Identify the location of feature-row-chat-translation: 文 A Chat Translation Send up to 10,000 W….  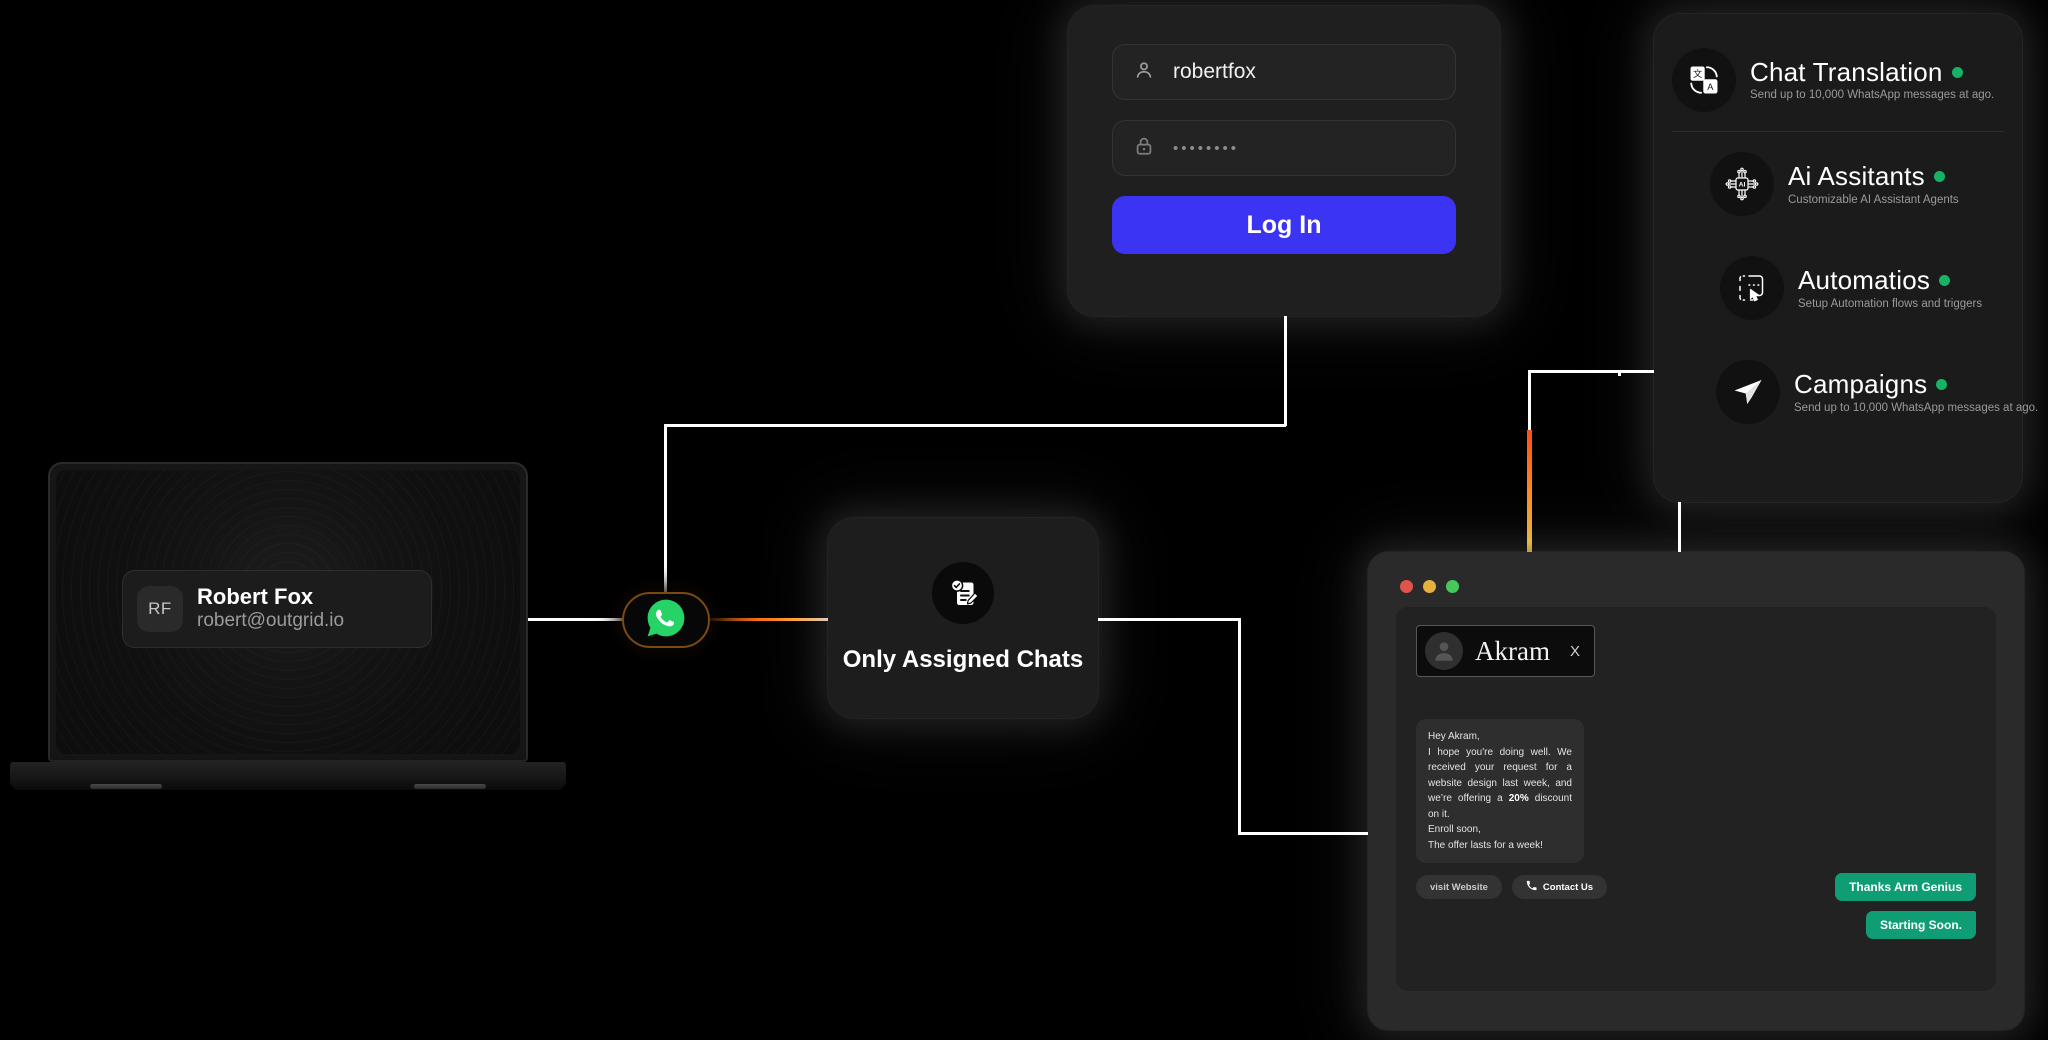
(1838, 80).